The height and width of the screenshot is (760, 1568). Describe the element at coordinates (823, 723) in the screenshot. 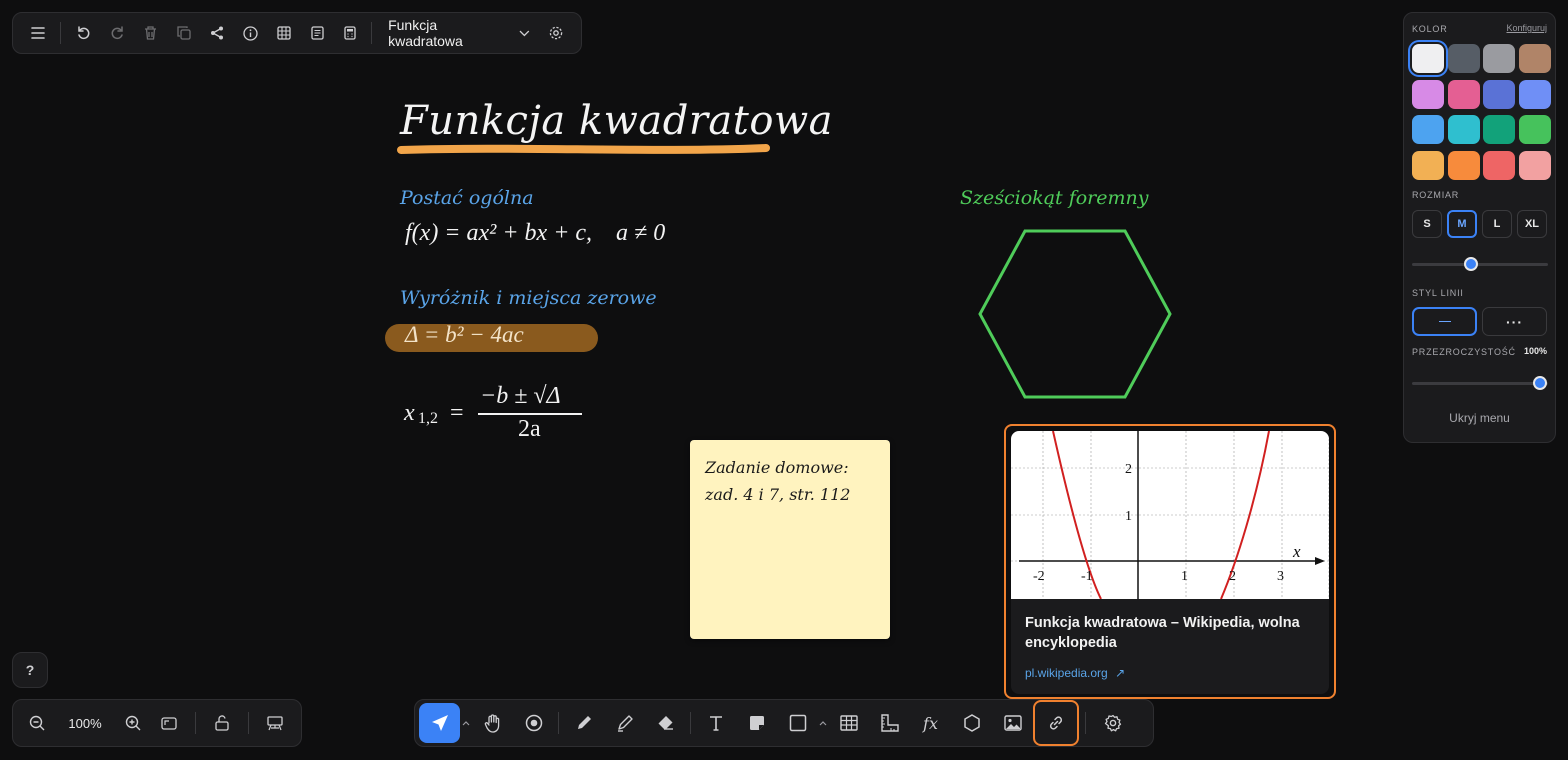

I see `shape-tool-chevron-icon` at that location.